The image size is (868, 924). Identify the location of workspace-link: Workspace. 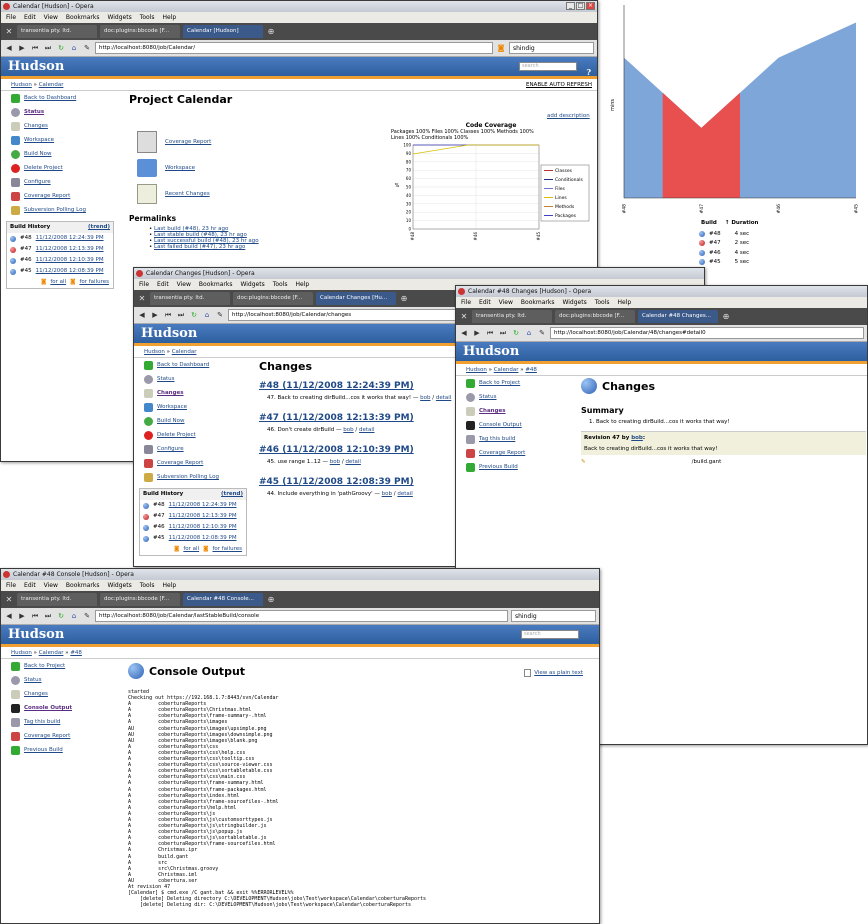
(180, 168).